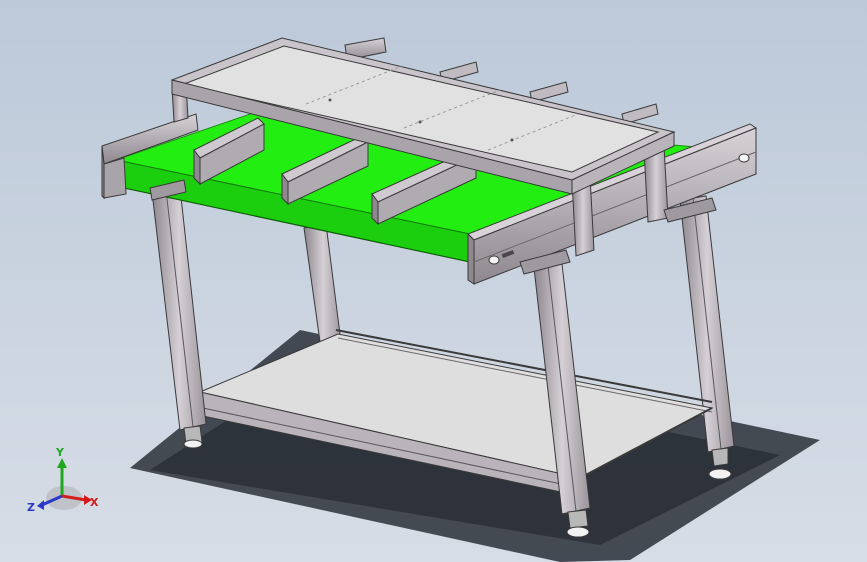  Describe the element at coordinates (179, 318) in the screenshot. I see `leg-front-left` at that location.